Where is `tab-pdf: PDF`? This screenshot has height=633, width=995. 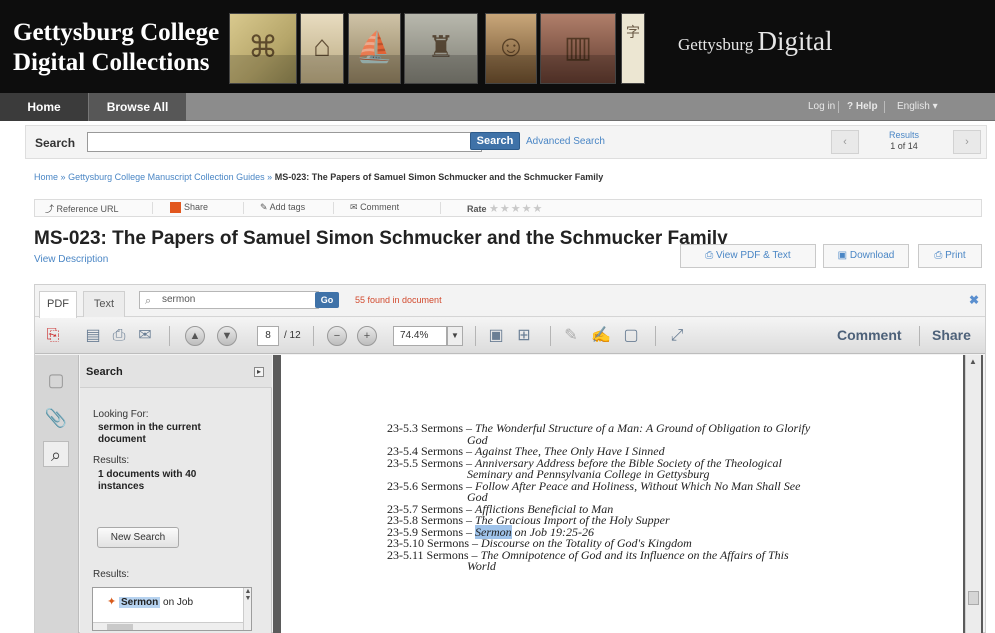
tab-pdf: PDF is located at coordinates (58, 304).